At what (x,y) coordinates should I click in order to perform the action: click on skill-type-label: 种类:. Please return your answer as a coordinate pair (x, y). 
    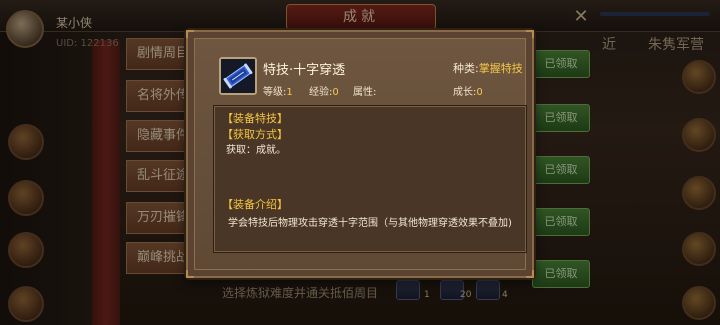
    Looking at the image, I should click on (466, 68).